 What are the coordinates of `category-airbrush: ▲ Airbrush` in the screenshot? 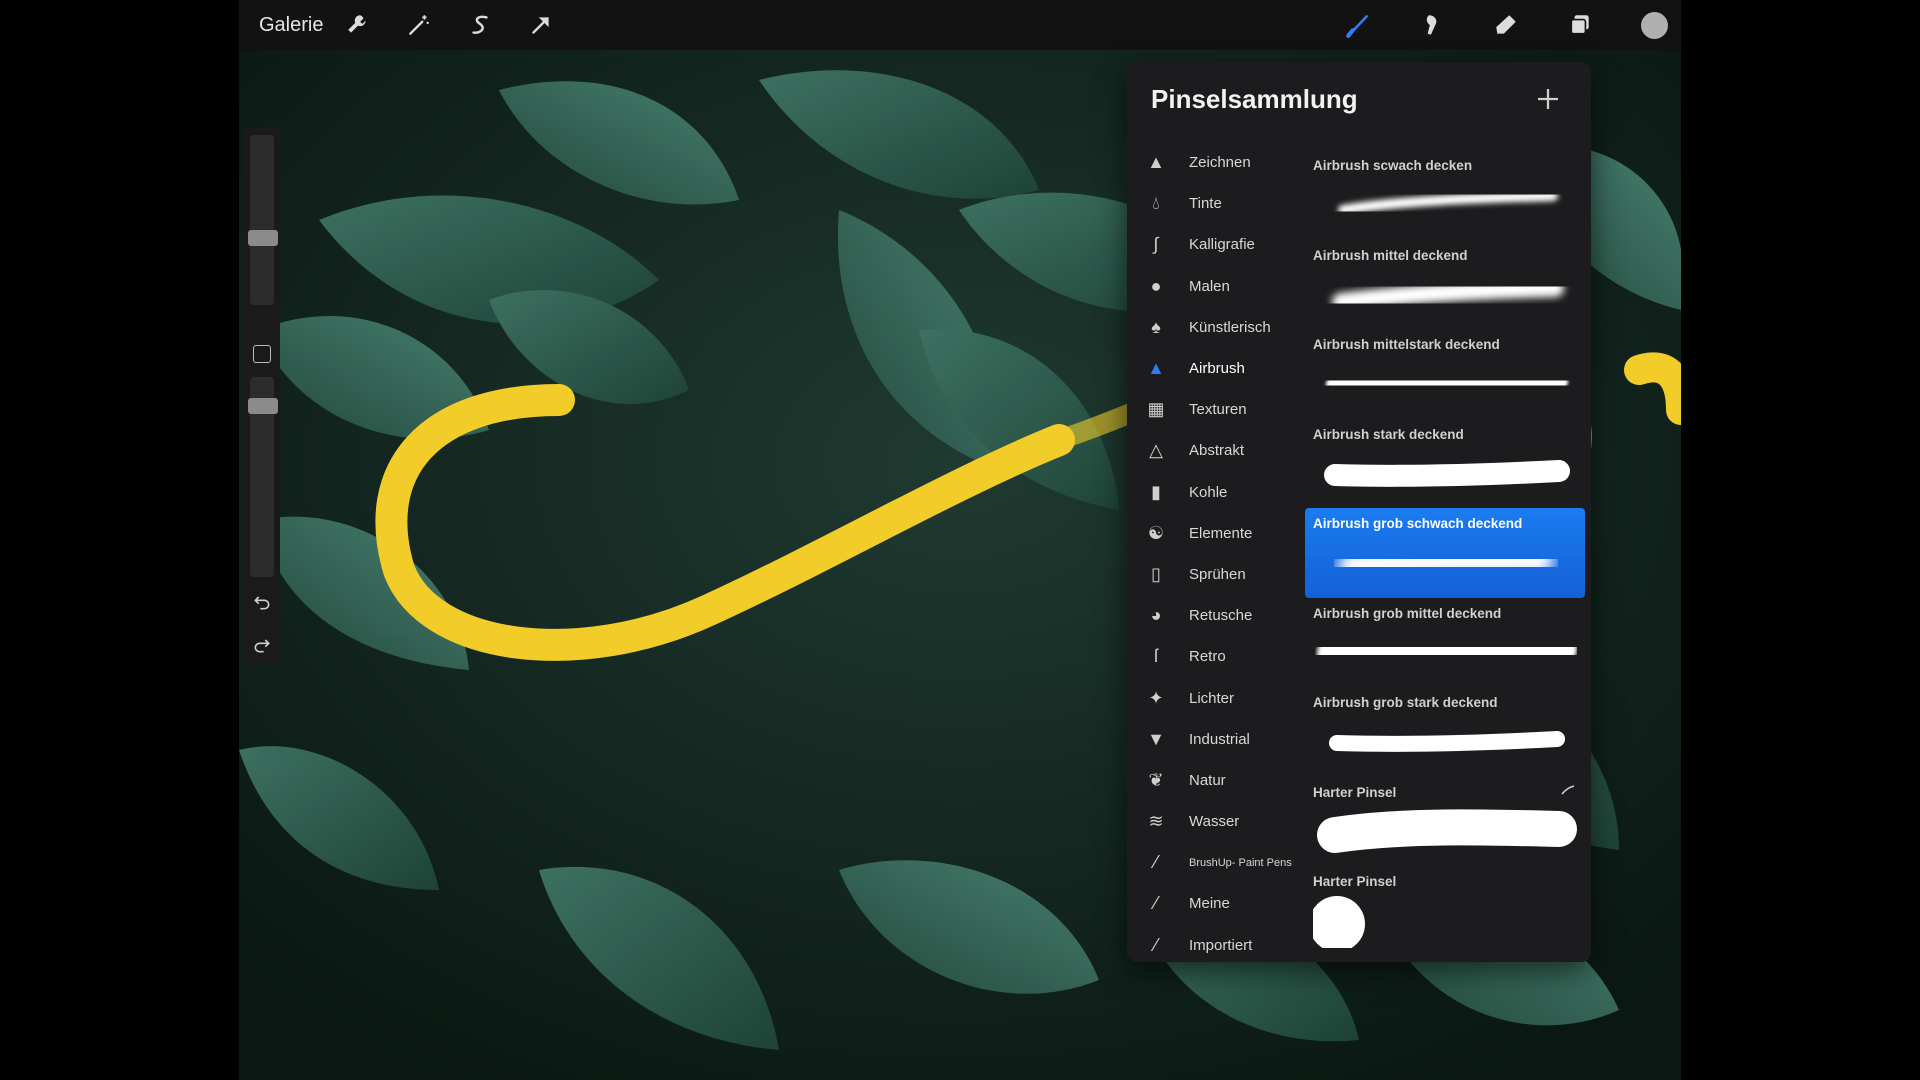 It's located at (1215, 368).